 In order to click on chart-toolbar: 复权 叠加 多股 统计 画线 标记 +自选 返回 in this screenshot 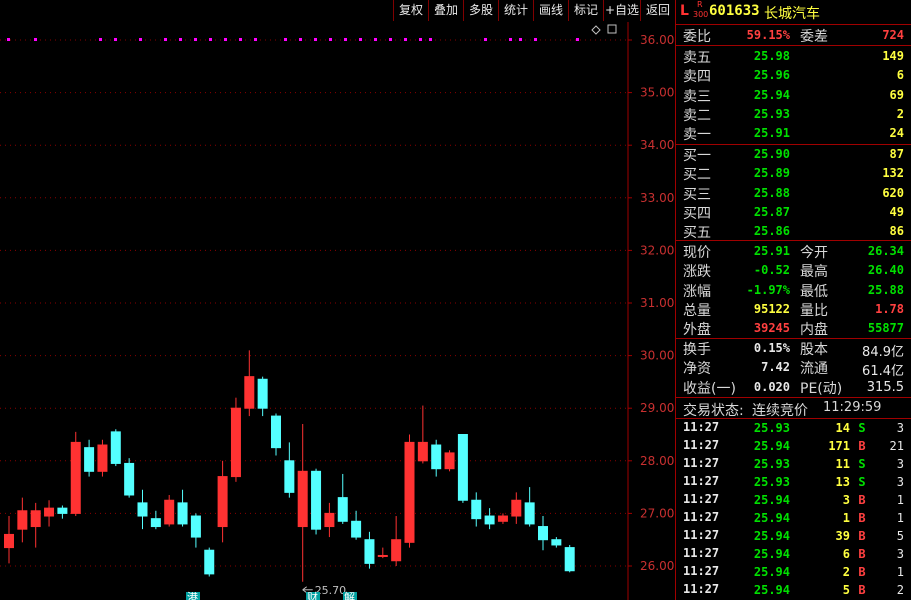, I will do `click(337, 11)`.